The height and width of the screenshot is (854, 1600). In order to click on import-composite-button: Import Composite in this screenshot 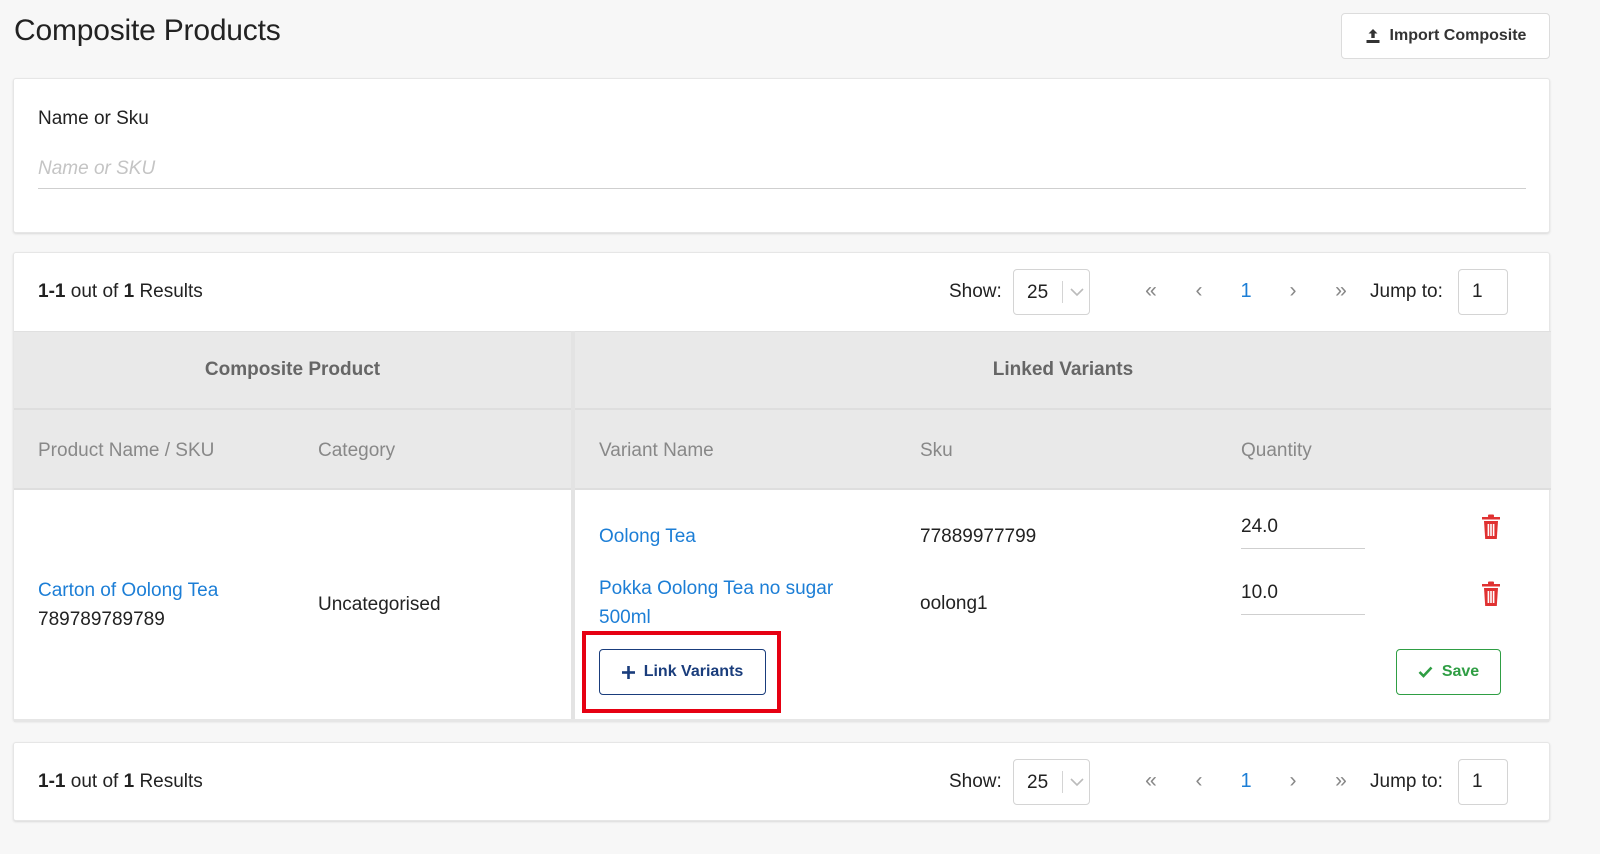, I will do `click(1445, 36)`.